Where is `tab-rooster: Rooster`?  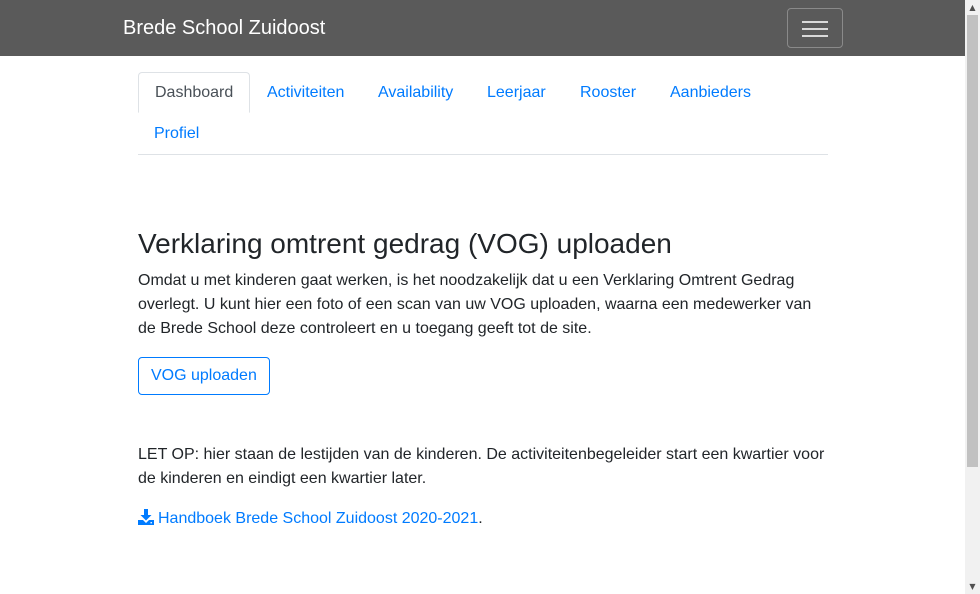
tab-rooster: Rooster is located at coordinates (608, 92).